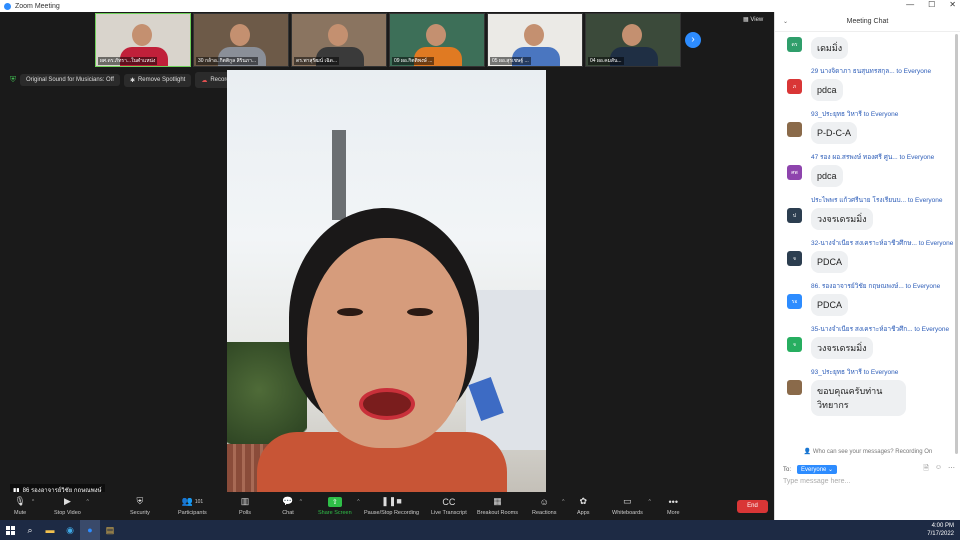 This screenshot has height=540, width=960. I want to click on files-app-icon: ▤, so click(110, 530).